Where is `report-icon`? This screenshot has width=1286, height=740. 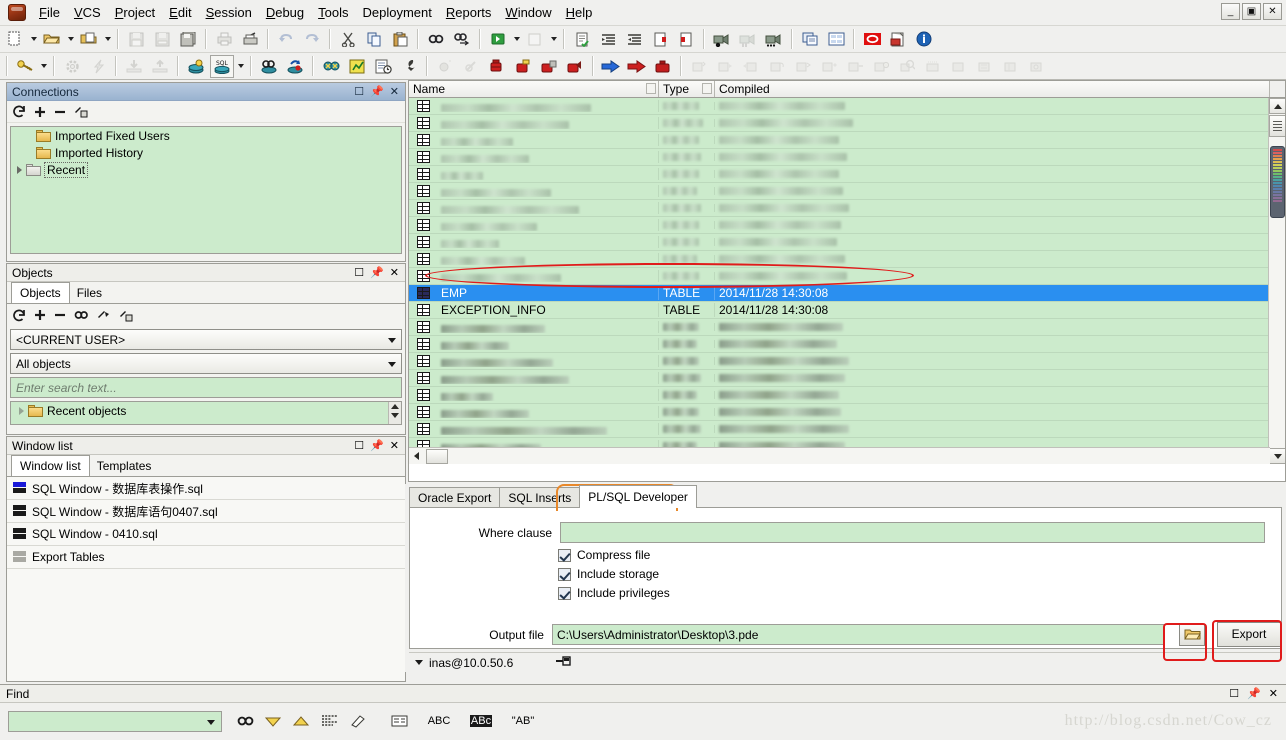
report-icon is located at coordinates (383, 66).